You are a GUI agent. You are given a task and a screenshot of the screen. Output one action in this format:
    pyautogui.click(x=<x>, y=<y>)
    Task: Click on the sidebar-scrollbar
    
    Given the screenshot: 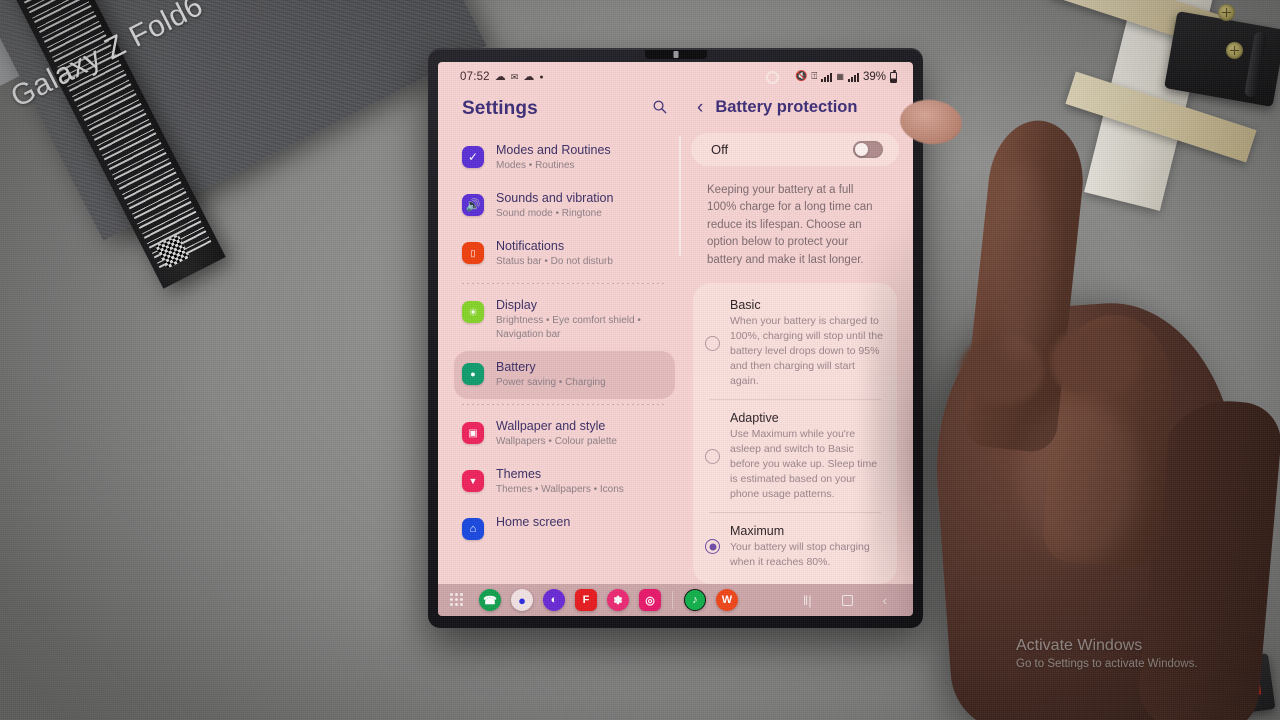 What is the action you would take?
    pyautogui.click(x=679, y=196)
    